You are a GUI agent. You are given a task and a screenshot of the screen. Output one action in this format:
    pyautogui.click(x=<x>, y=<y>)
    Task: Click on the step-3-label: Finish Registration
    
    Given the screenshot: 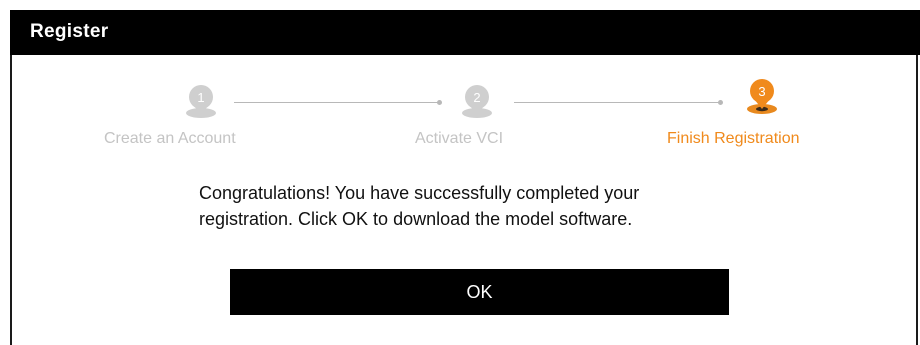 What is the action you would take?
    pyautogui.click(x=733, y=138)
    